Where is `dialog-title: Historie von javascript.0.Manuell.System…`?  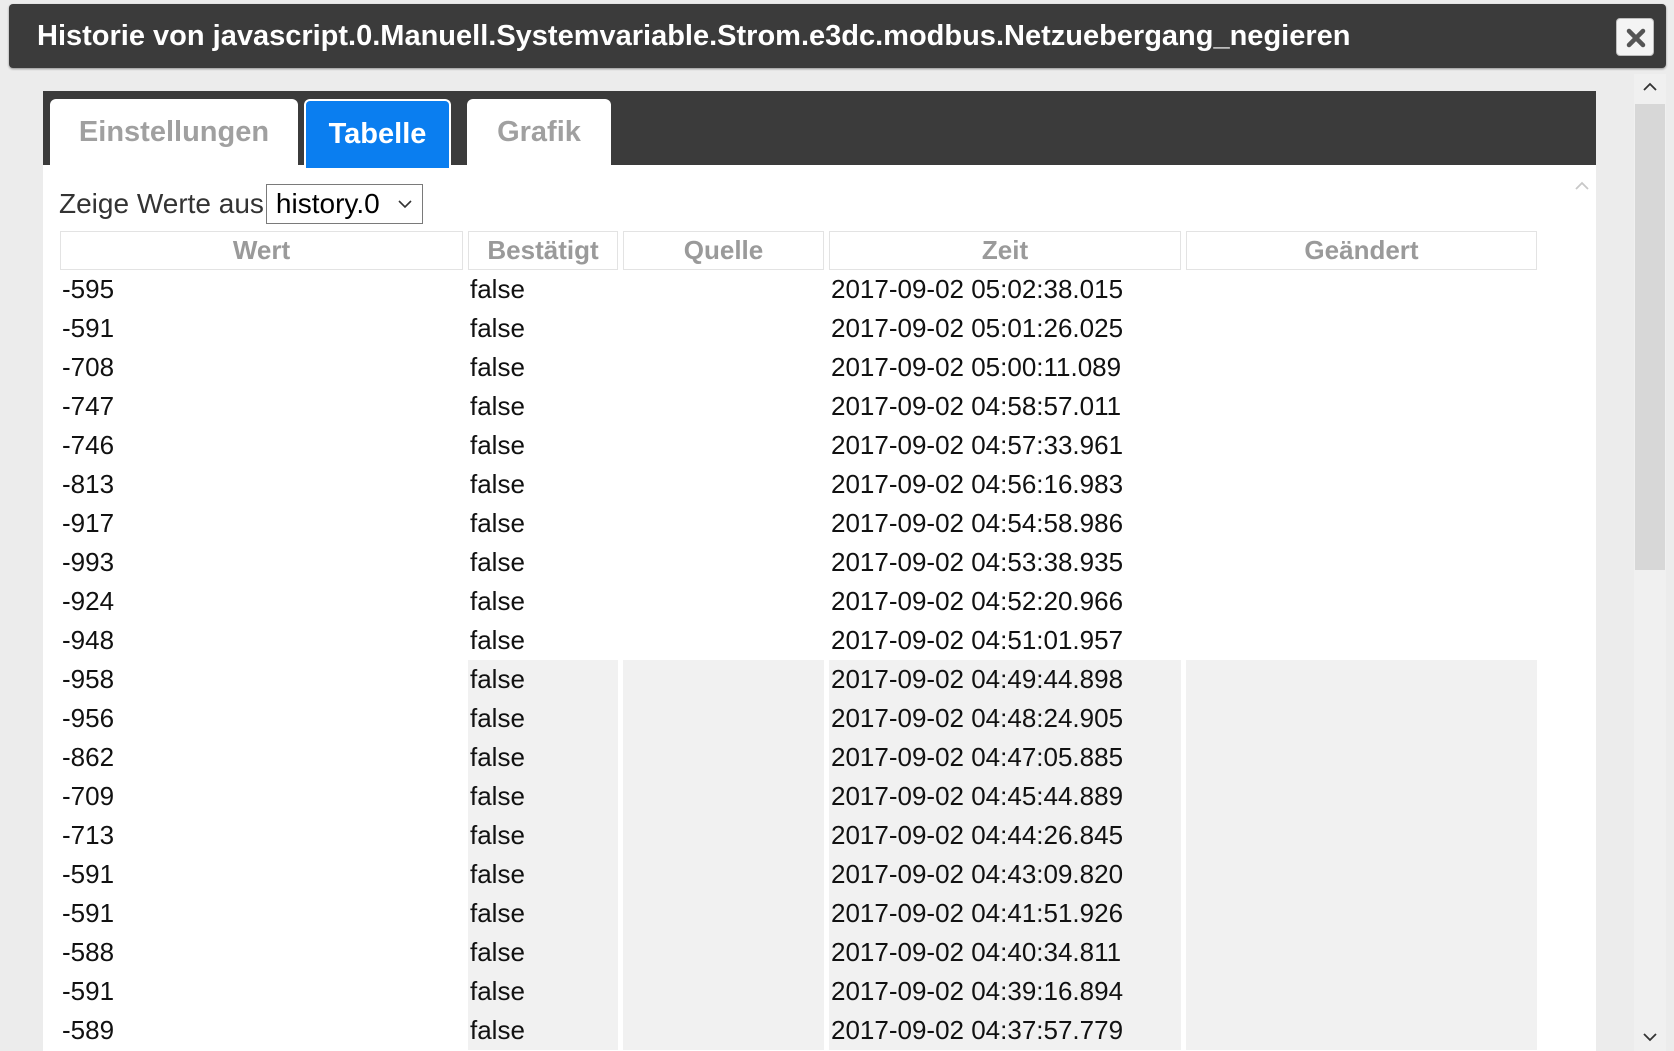
dialog-title: Historie von javascript.0.Manuell.System… is located at coordinates (694, 36).